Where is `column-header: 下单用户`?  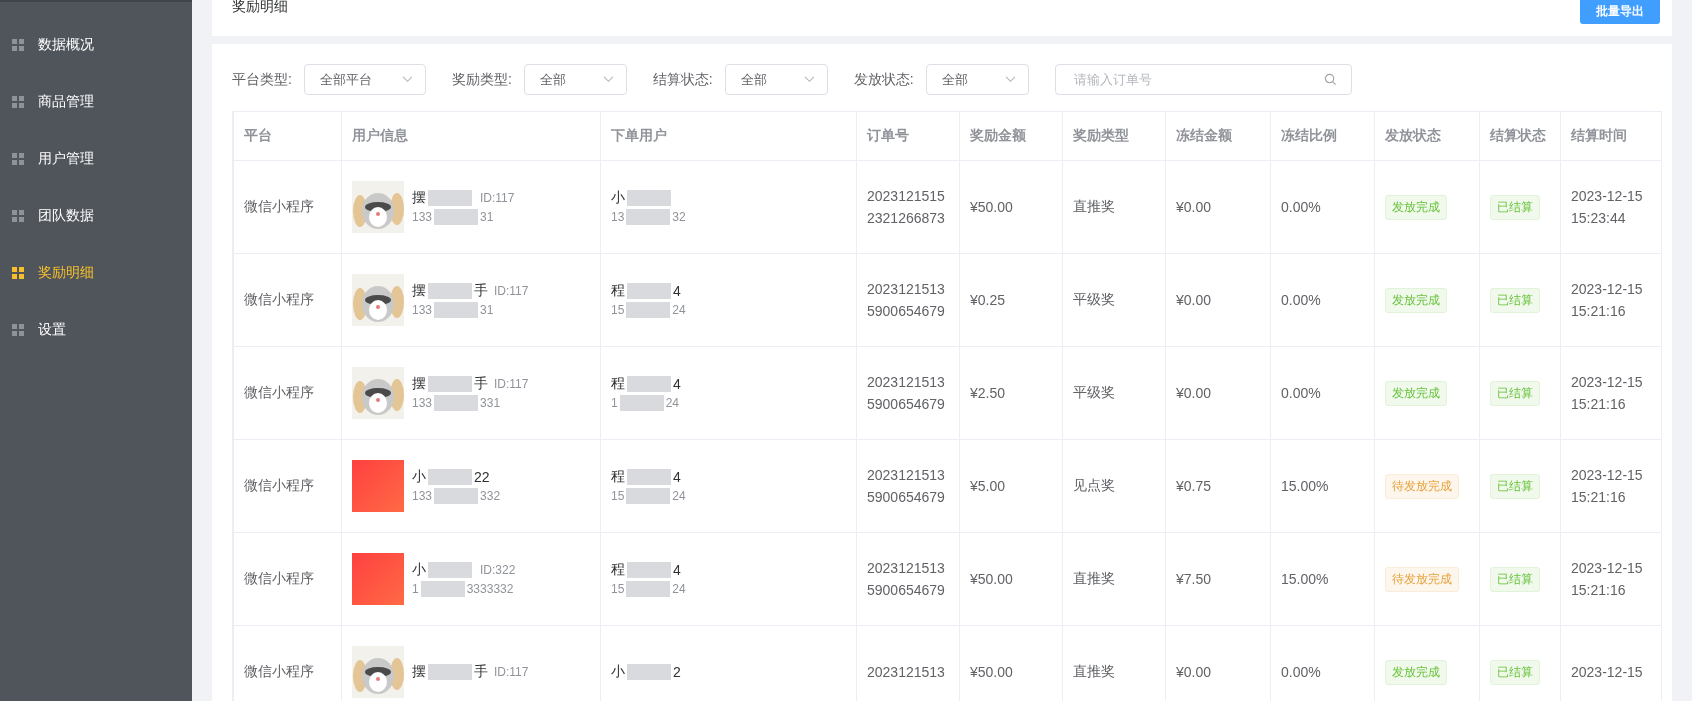
column-header: 下单用户 is located at coordinates (728, 136).